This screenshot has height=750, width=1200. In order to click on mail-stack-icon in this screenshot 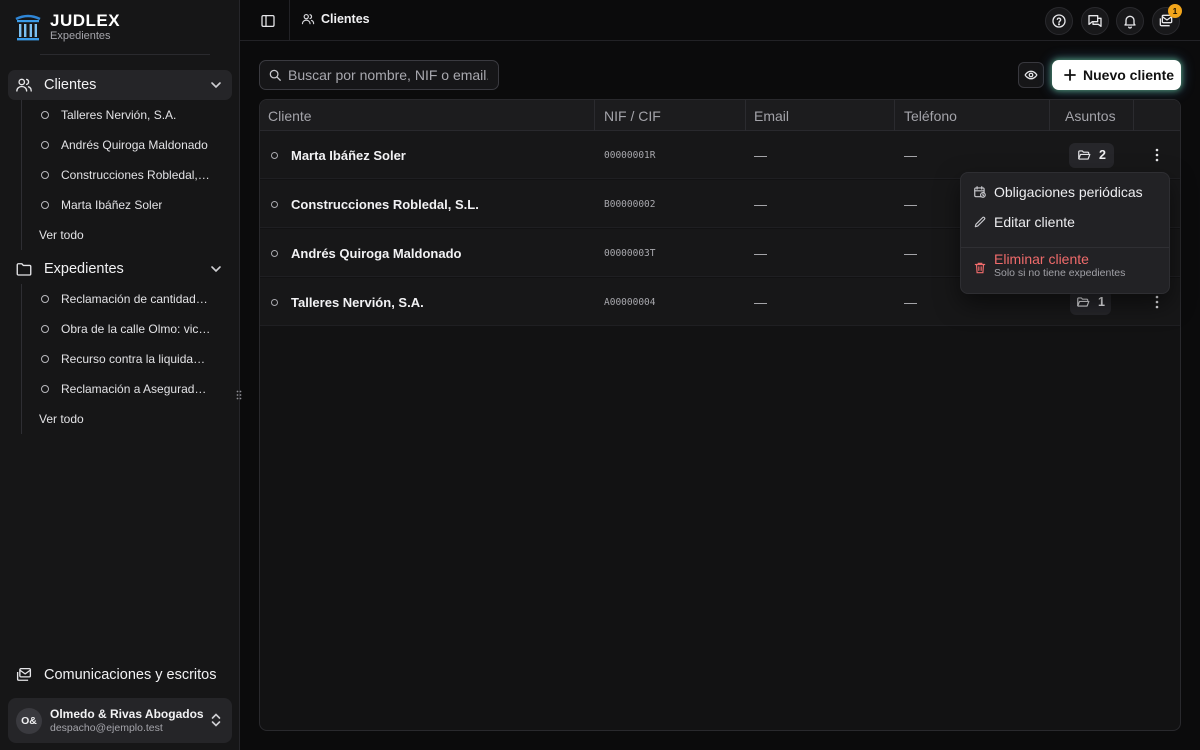, I will do `click(24, 675)`.